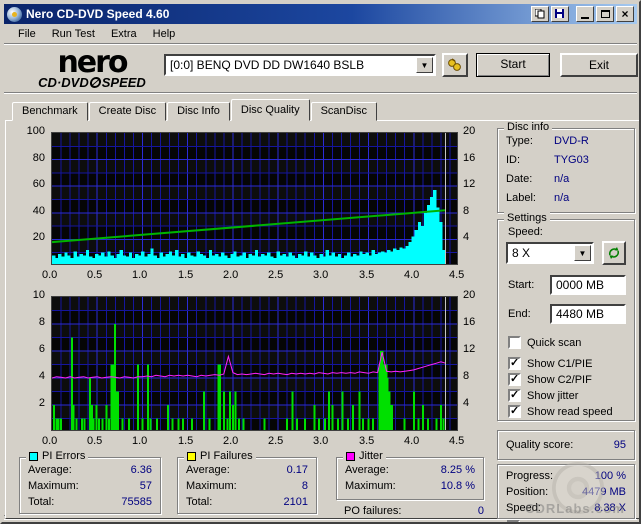  I want to click on minimize-button, so click(585, 14).